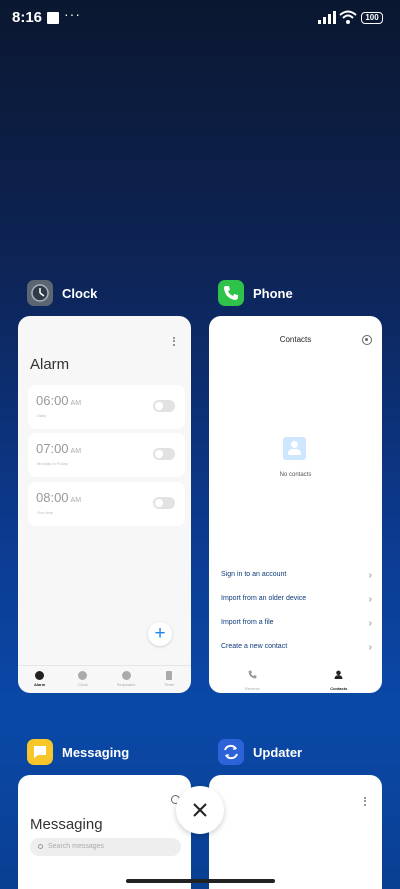 Image resolution: width=400 pixels, height=889 pixels. What do you see at coordinates (254, 646) in the screenshot?
I see `action-label: Create a new contact` at bounding box center [254, 646].